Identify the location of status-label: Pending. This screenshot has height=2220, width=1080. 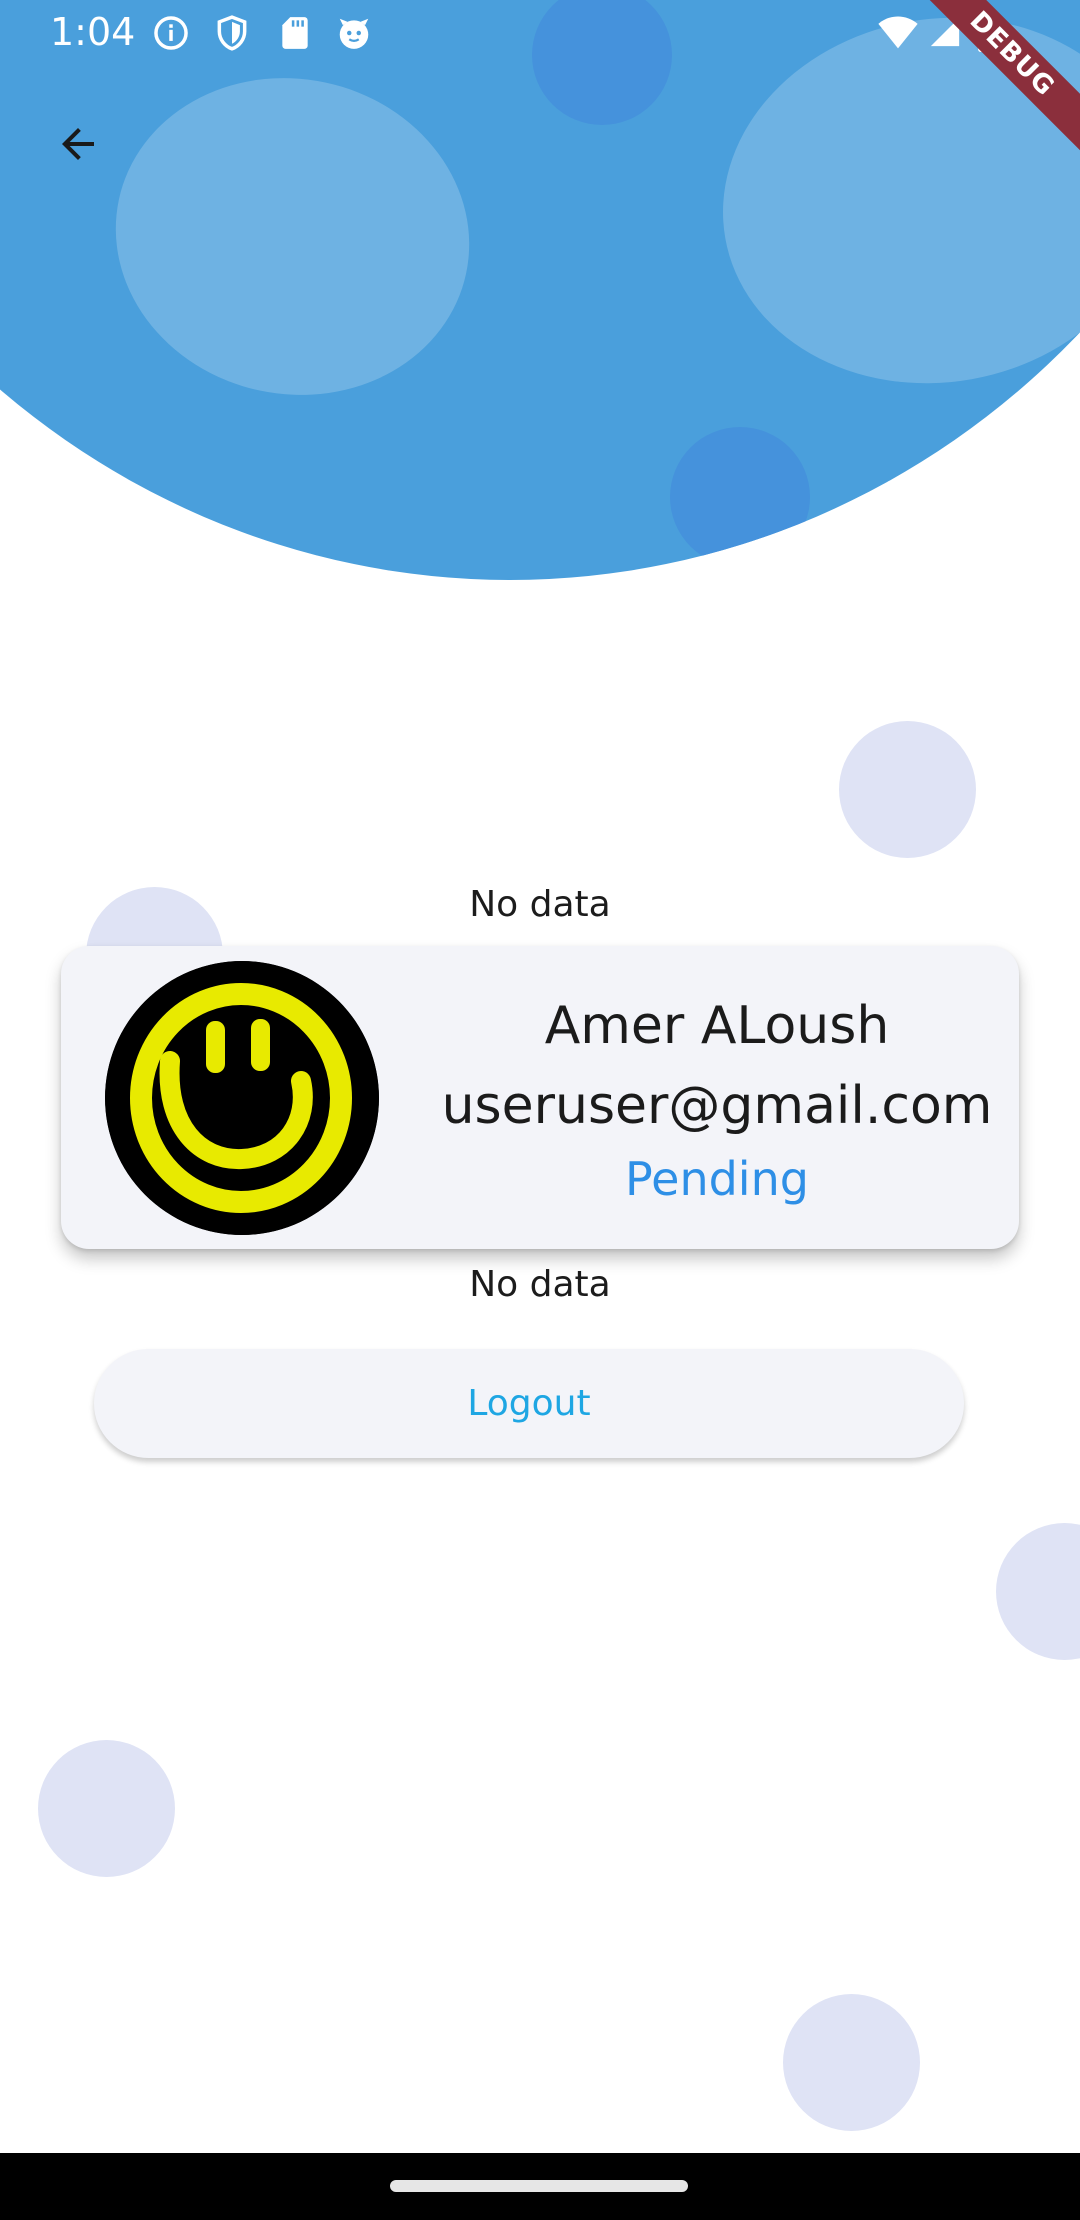
(717, 1179).